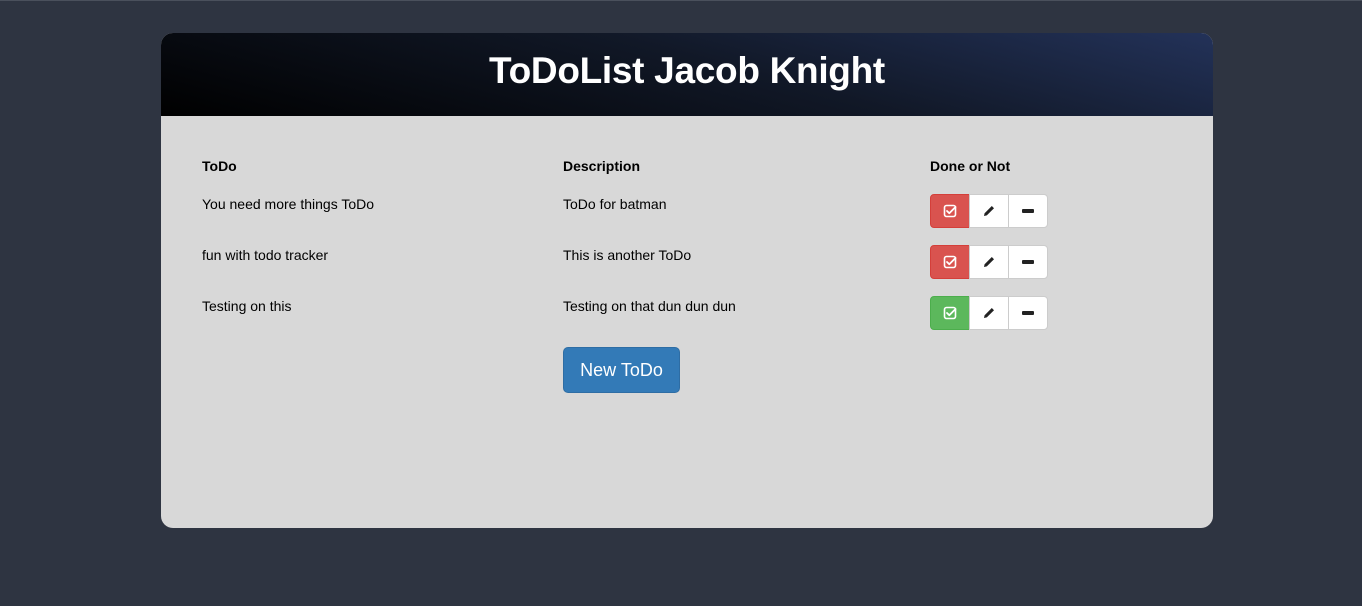 This screenshot has width=1362, height=606. I want to click on description-cell: ToDo for batman, so click(615, 204).